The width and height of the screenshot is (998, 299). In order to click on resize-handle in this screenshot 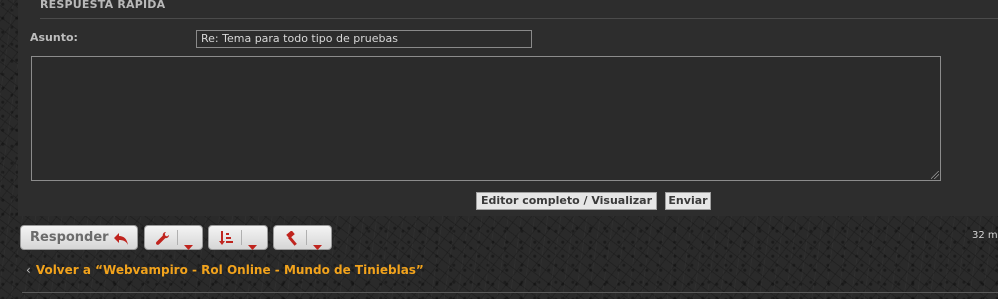, I will do `click(935, 175)`.